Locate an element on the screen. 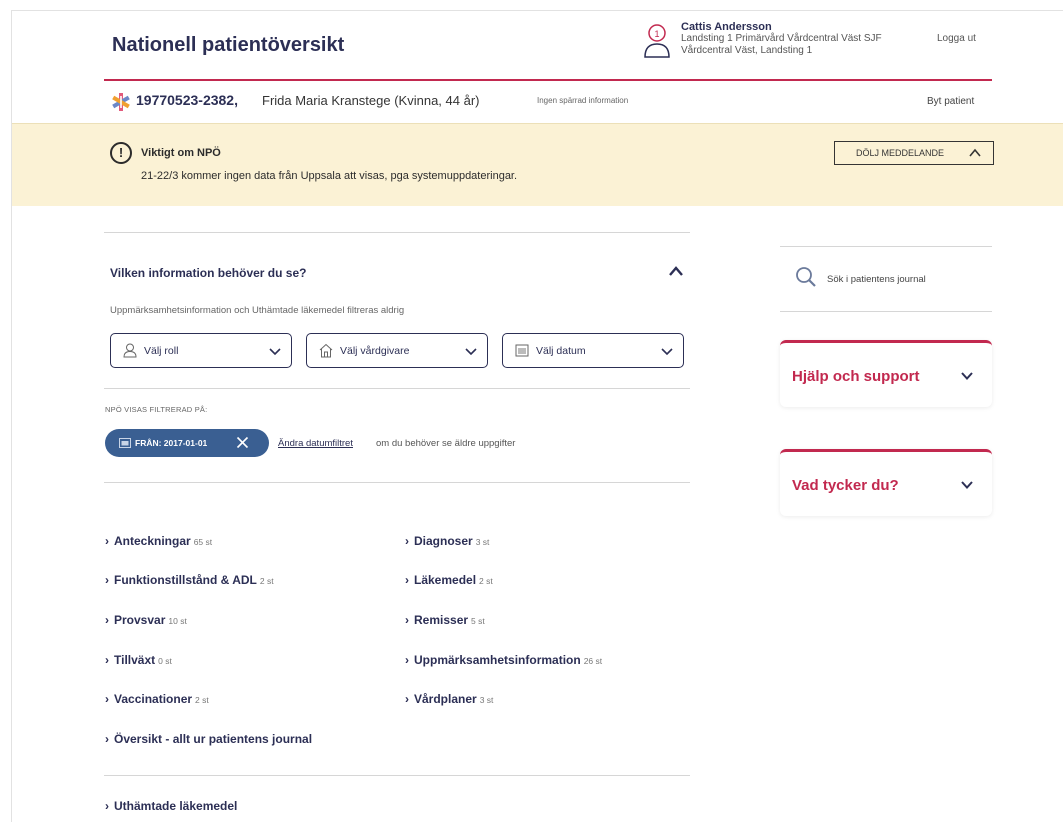 Image resolution: width=1063 pixels, height=822 pixels. date-filter-chip-label: FRÅN: 2017-01-01 is located at coordinates (171, 443).